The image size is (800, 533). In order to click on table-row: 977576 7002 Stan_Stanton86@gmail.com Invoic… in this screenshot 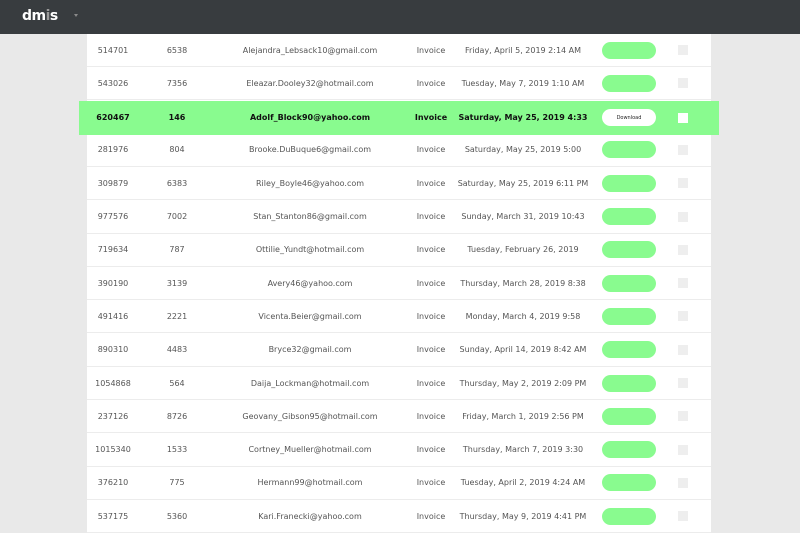, I will do `click(399, 217)`.